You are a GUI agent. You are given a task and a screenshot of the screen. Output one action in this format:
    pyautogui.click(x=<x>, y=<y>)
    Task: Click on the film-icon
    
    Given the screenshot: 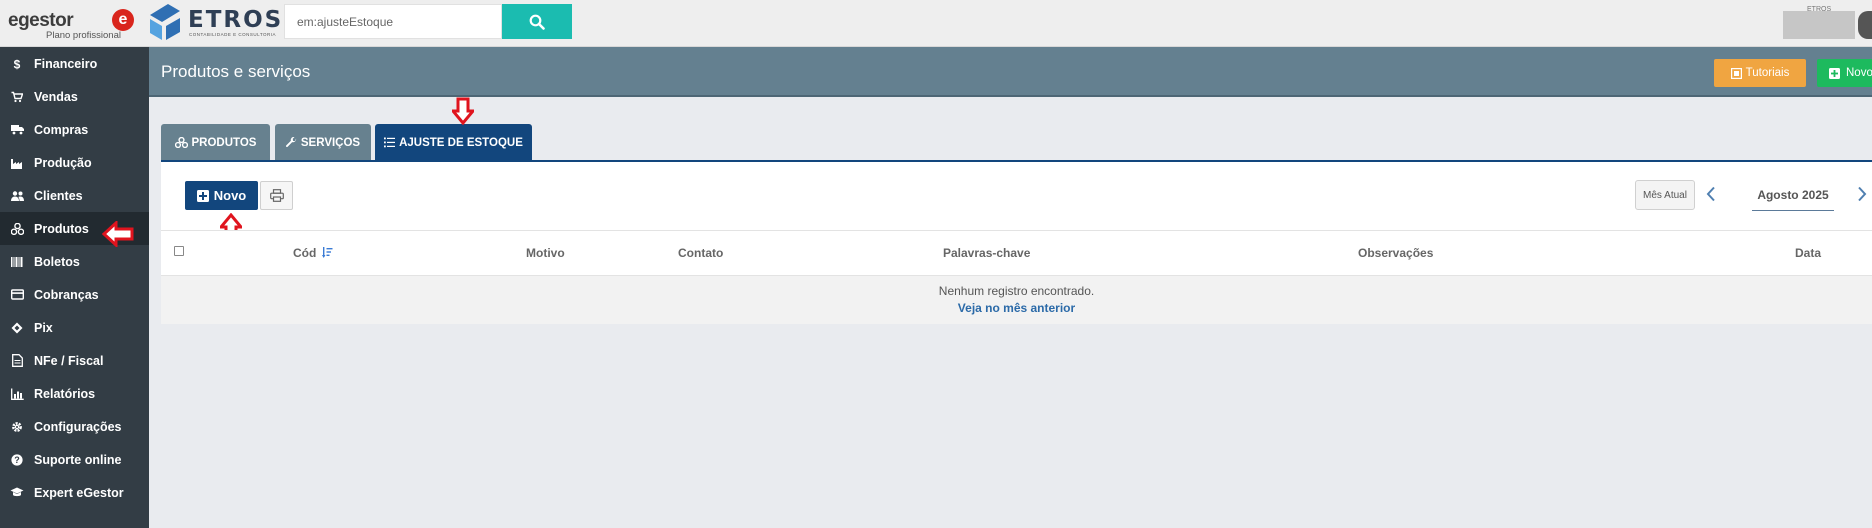 What is the action you would take?
    pyautogui.click(x=1736, y=73)
    